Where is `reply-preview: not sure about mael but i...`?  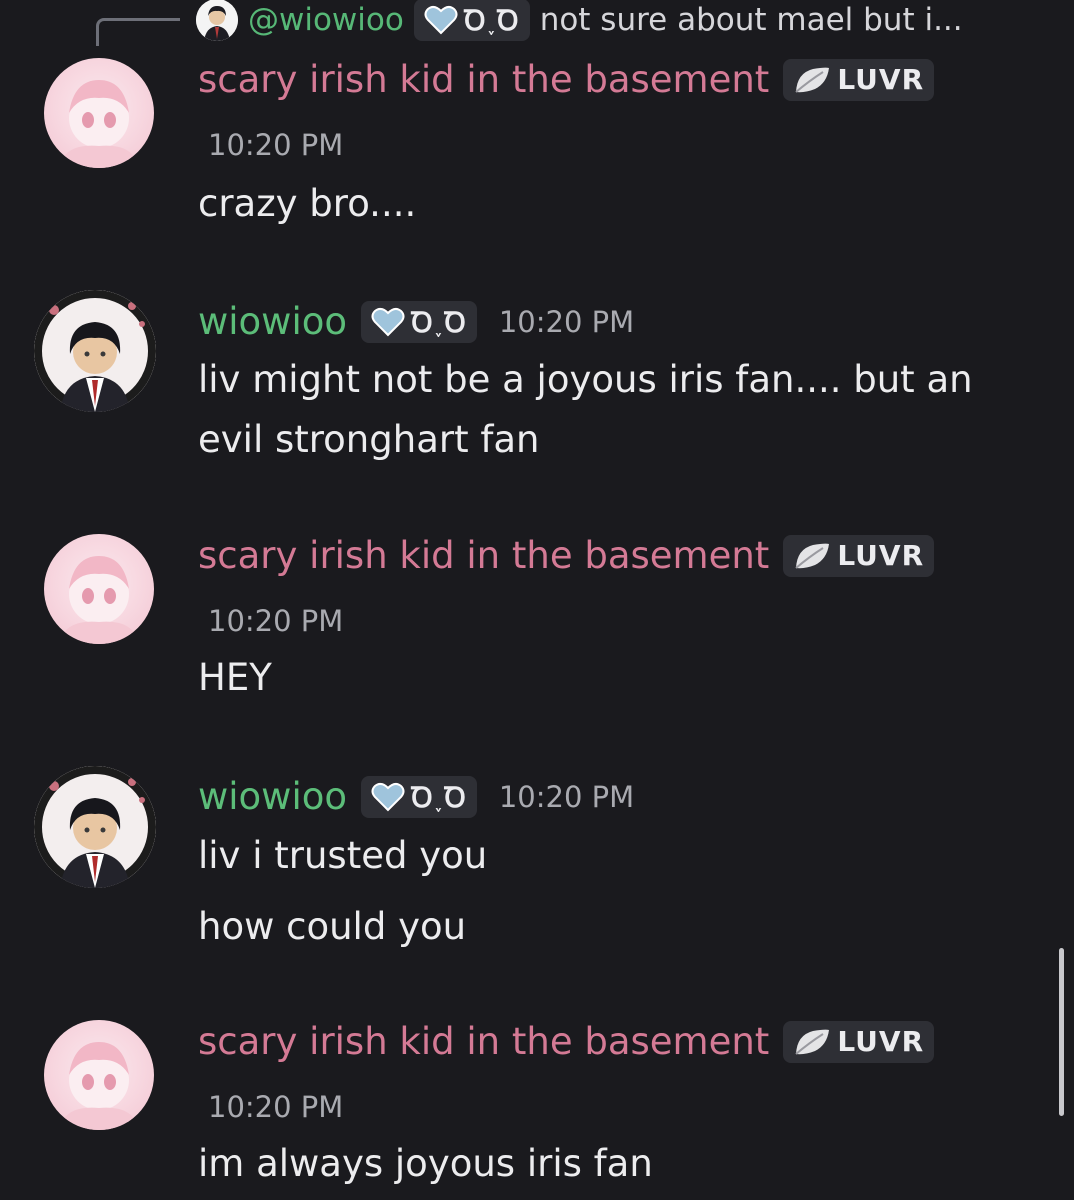 reply-preview: not sure about mael but i... is located at coordinates (751, 20).